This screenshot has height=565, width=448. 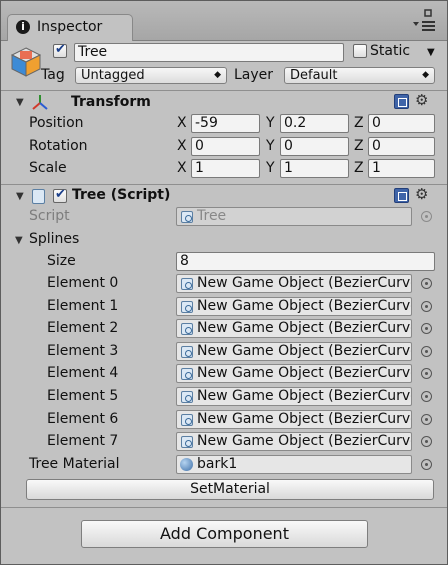 What do you see at coordinates (19, 240) in the screenshot?
I see `splines-foldout-icon: ▼` at bounding box center [19, 240].